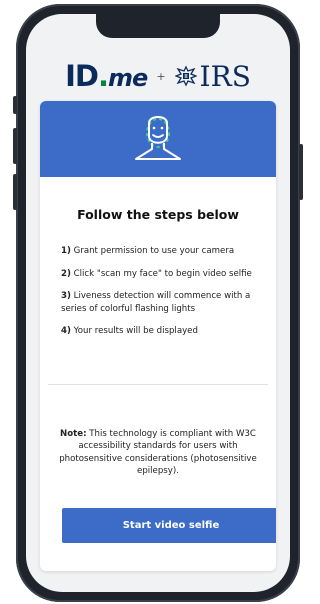 The height and width of the screenshot is (604, 320). Describe the element at coordinates (185, 76) in the screenshot. I see `irs-eagle-icon` at that location.